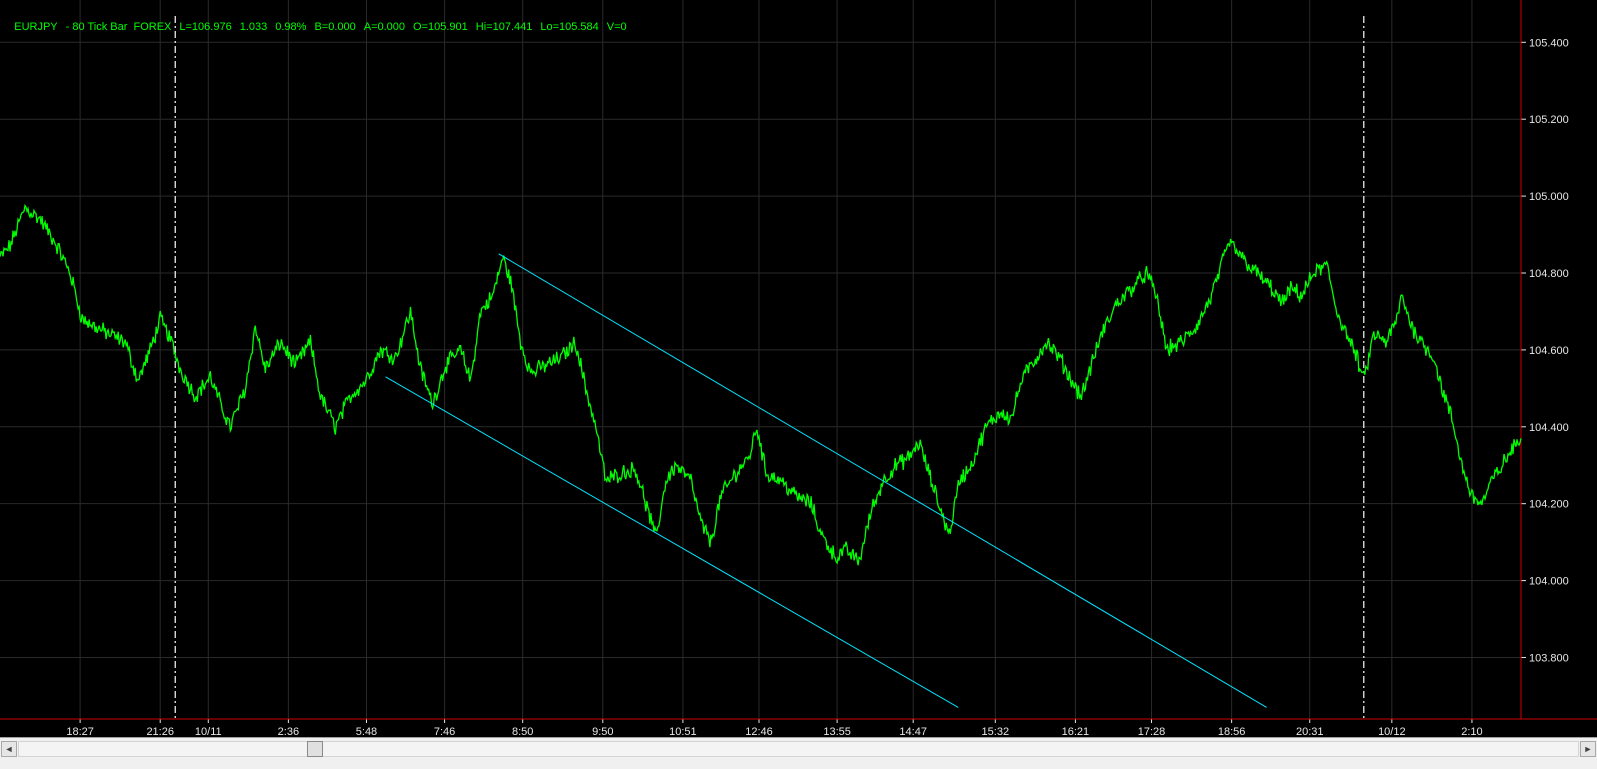  I want to click on x-tick-label: 14:47, so click(913, 731).